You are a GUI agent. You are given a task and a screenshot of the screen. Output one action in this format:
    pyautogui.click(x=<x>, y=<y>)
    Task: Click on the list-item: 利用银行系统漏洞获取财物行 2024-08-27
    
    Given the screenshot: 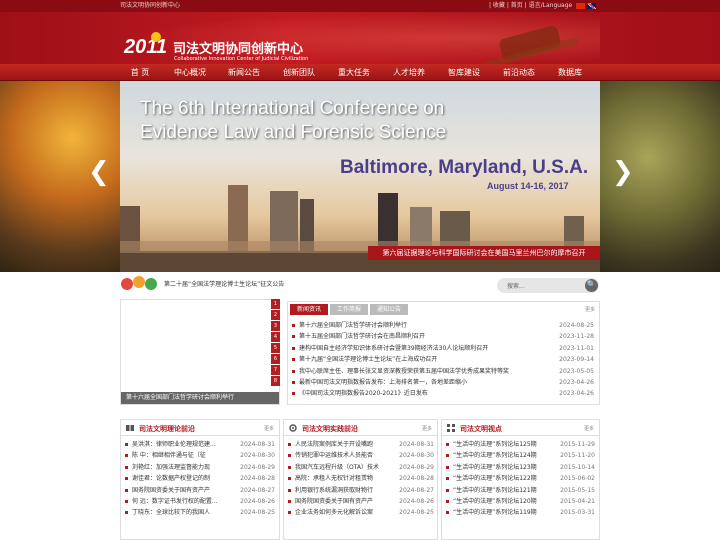 What is the action you would take?
    pyautogui.click(x=360, y=490)
    